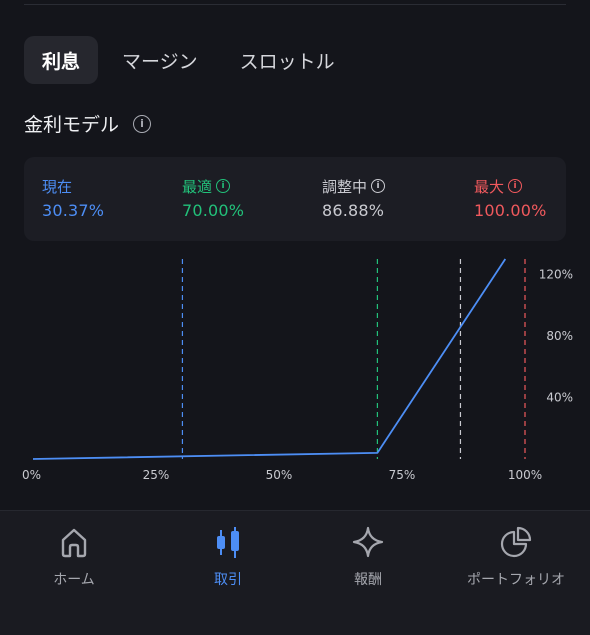 This screenshot has height=635, width=590. What do you see at coordinates (228, 542) in the screenshot?
I see `candlestick-icon` at bounding box center [228, 542].